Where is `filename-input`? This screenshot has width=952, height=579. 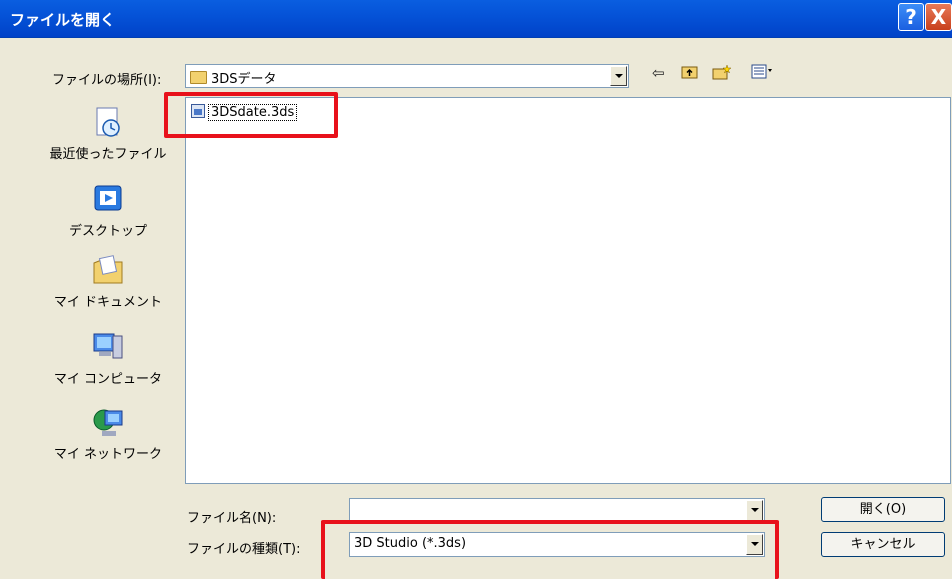 filename-input is located at coordinates (557, 510).